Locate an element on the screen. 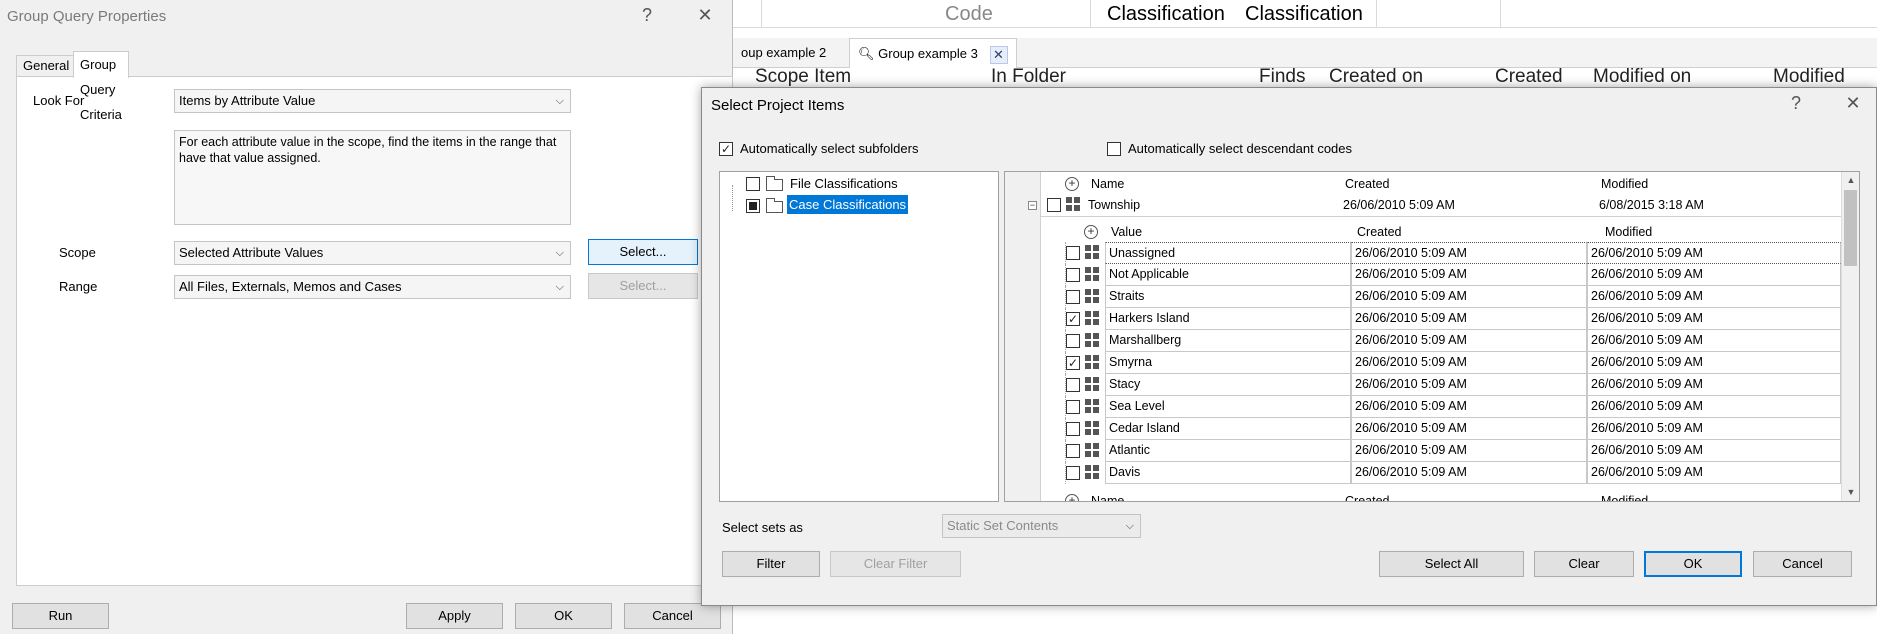  scope-dropdown: Selected Attribute Values ⌵ is located at coordinates (372, 253).